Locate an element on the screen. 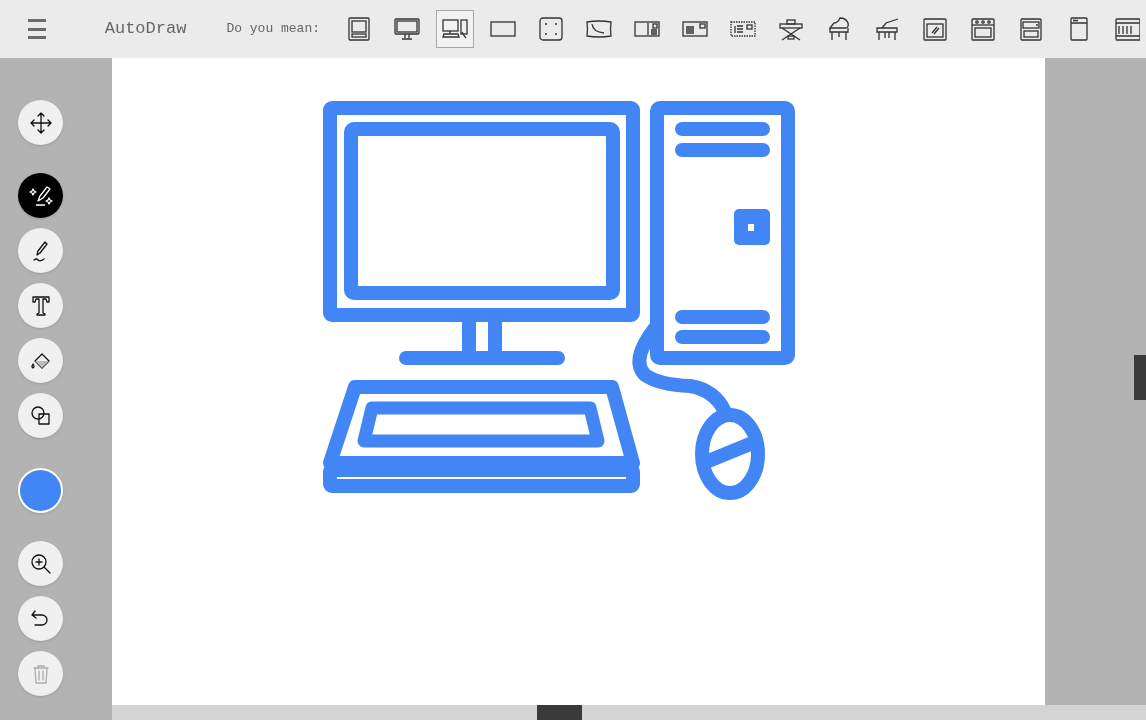 The width and height of the screenshot is (1146, 720). app-title: AutoDraw is located at coordinates (145, 29).